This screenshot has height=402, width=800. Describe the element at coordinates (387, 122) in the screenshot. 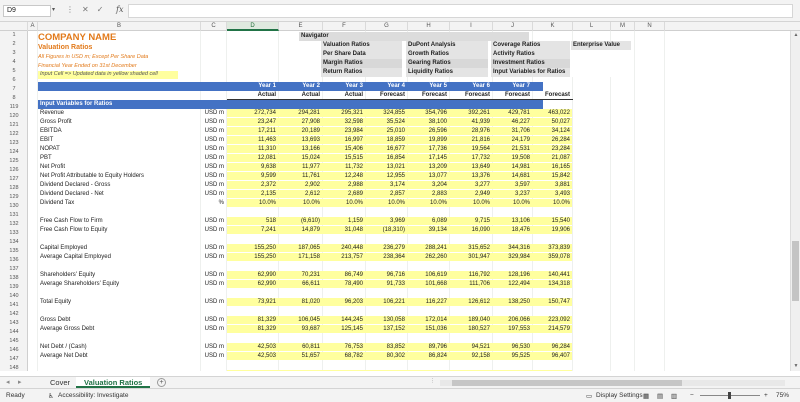

I see `value-cell: 35,524` at that location.